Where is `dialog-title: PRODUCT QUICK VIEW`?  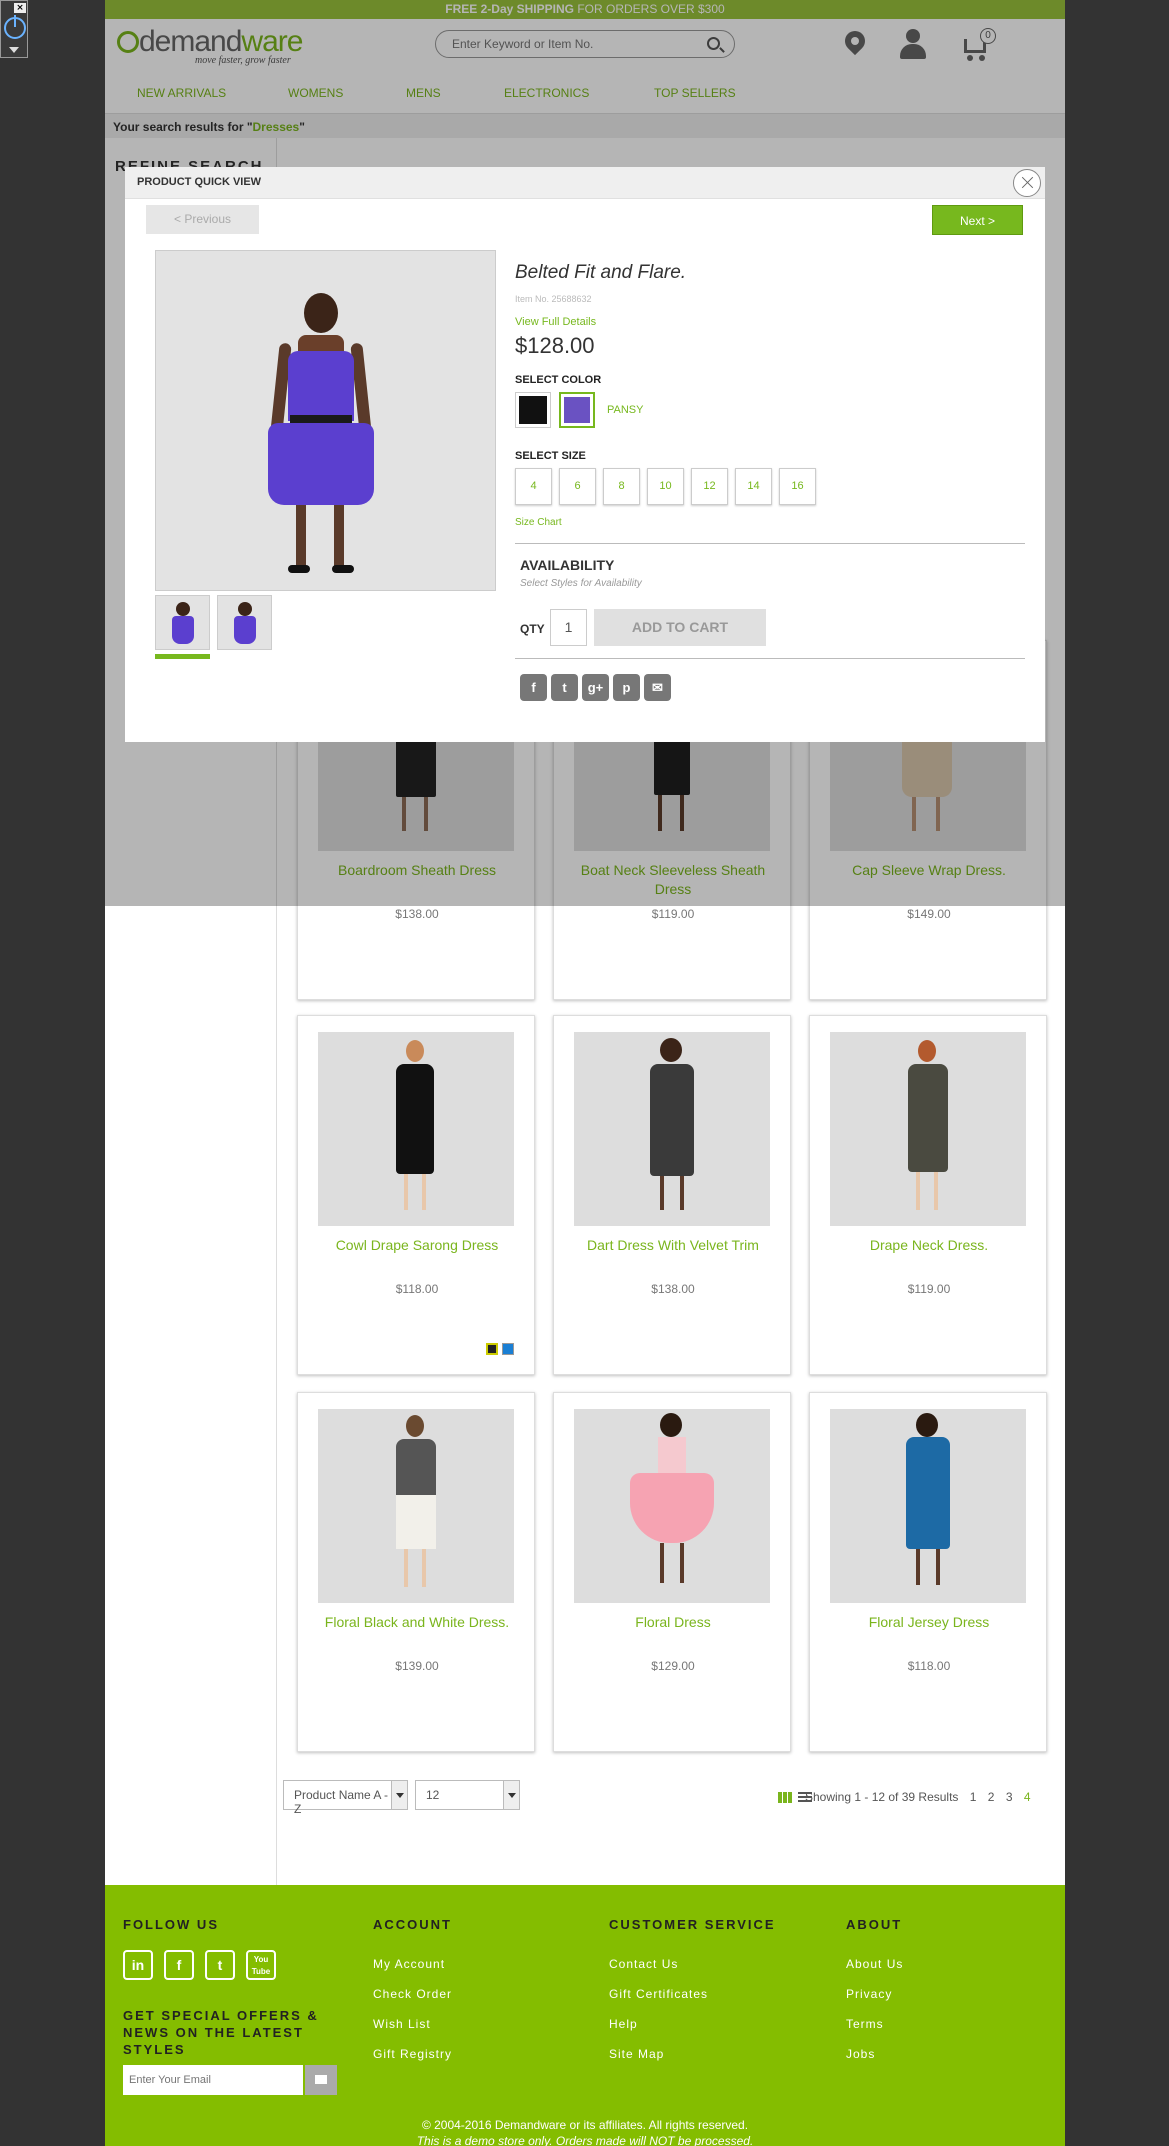 dialog-title: PRODUCT QUICK VIEW is located at coordinates (199, 182).